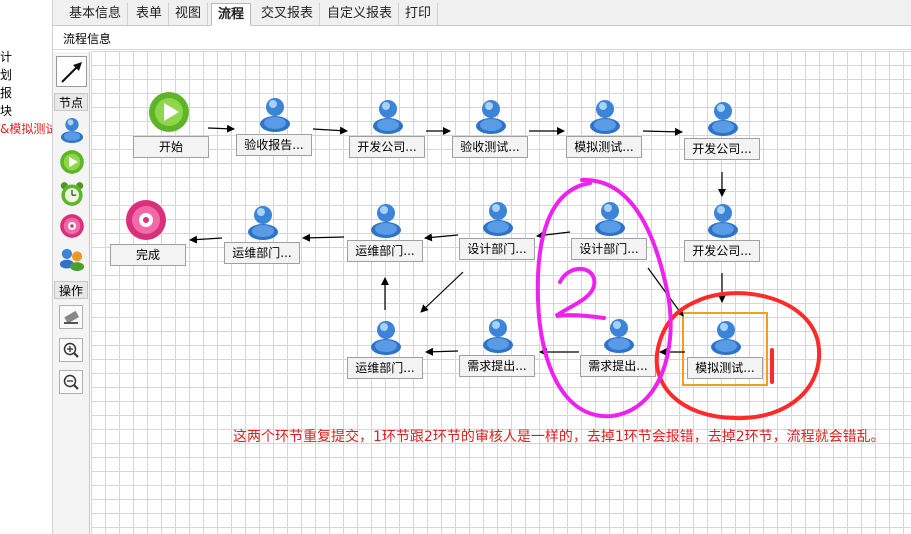 This screenshot has width=911, height=534. Describe the element at coordinates (171, 147) in the screenshot. I see `node-label: 开始` at that location.